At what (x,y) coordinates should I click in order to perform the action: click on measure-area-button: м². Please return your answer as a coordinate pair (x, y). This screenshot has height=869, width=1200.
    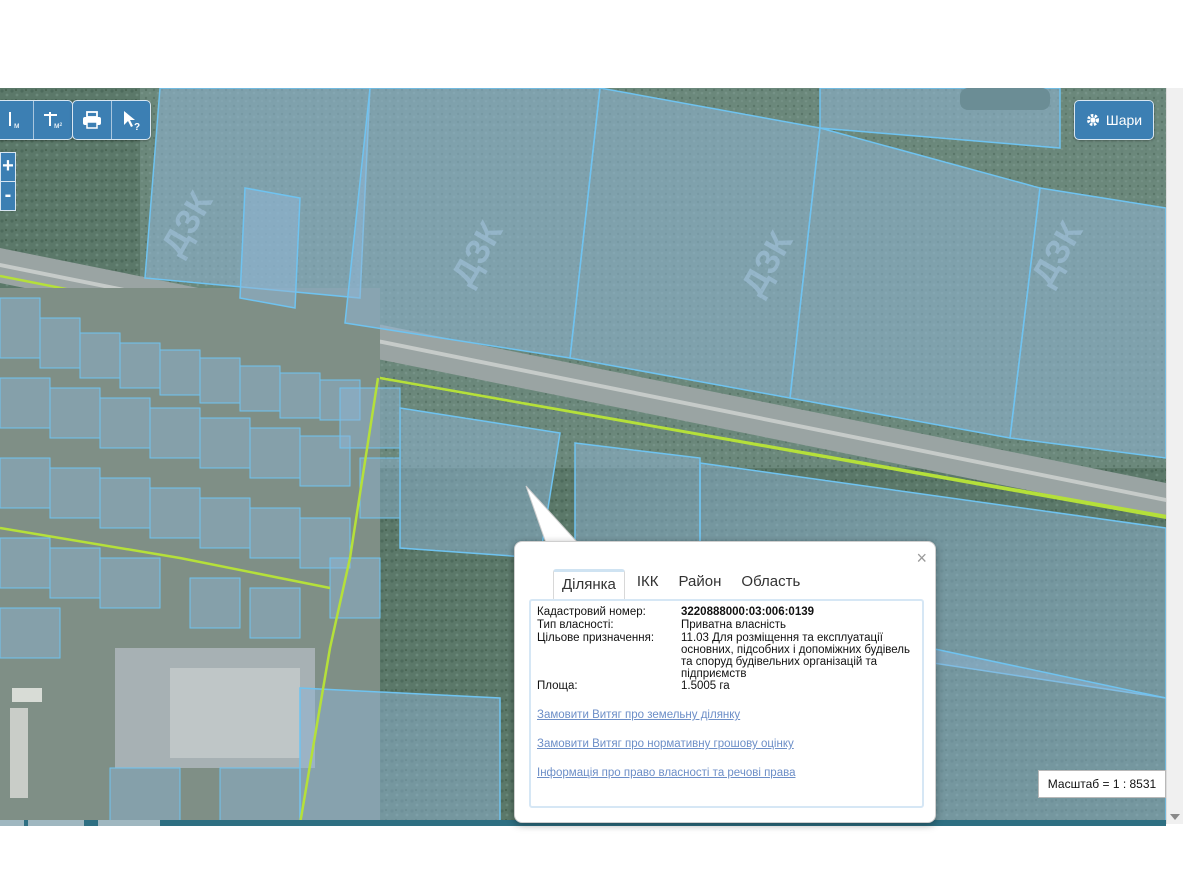
    Looking at the image, I should click on (53, 120).